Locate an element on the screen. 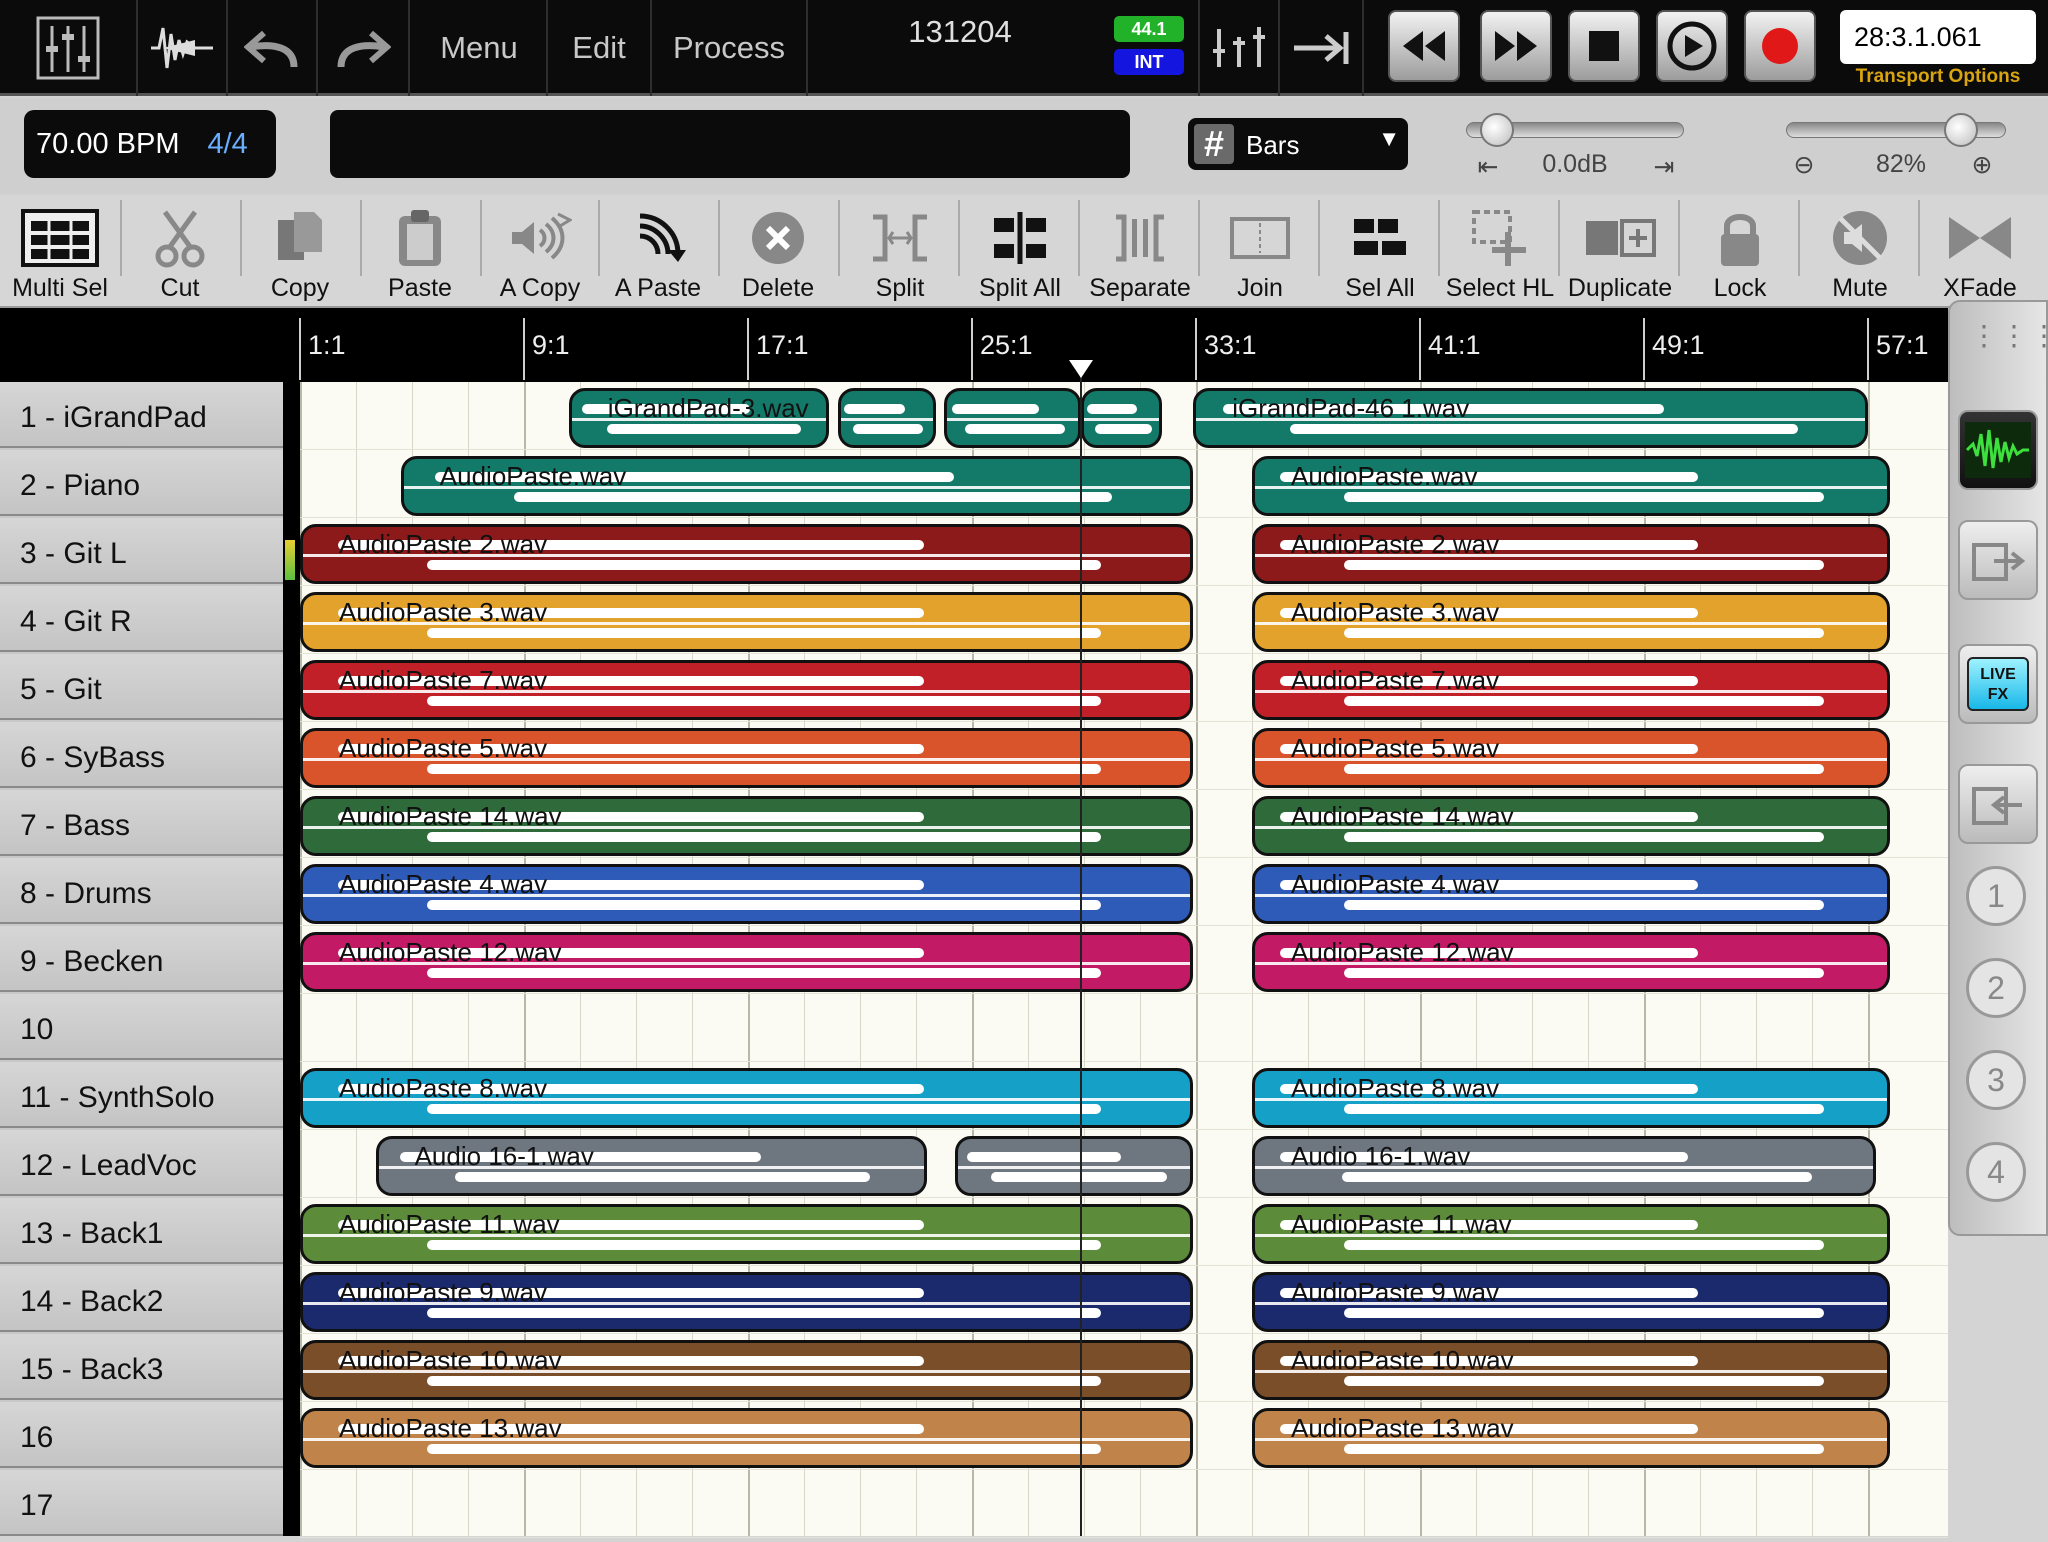 The image size is (2048, 1542). track-header: 5 - Git is located at coordinates (141, 687).